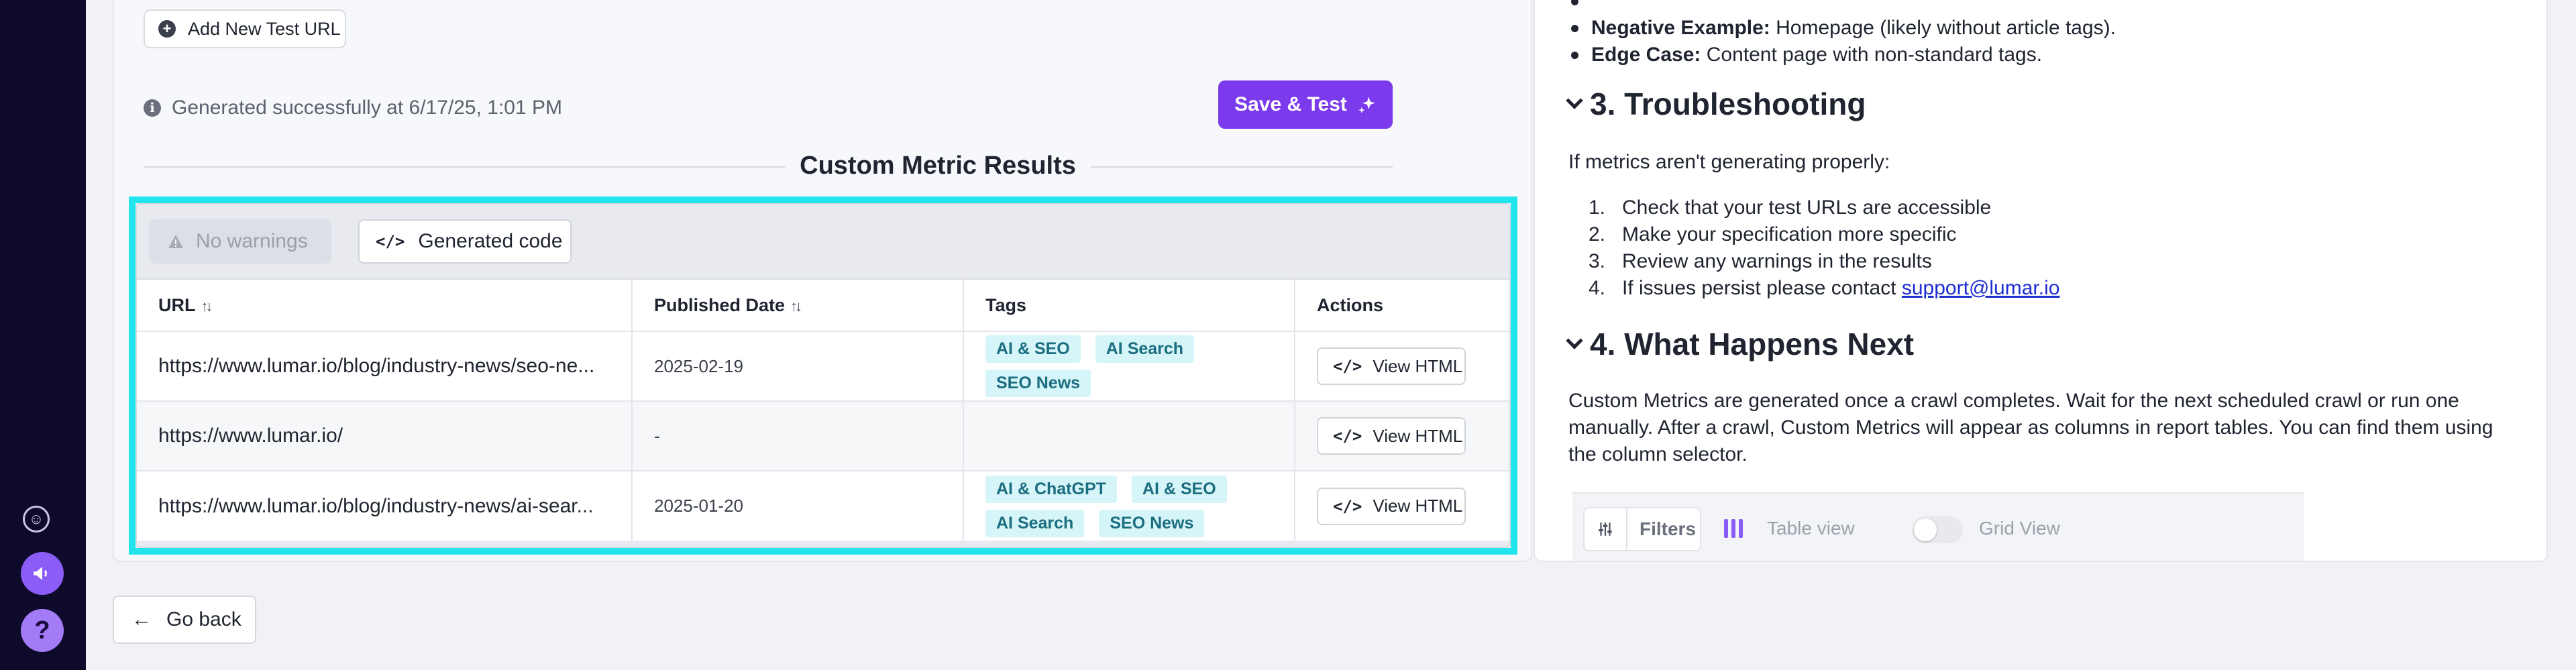 This screenshot has height=670, width=2576. What do you see at coordinates (1937, 529) in the screenshot?
I see `view-toggle` at bounding box center [1937, 529].